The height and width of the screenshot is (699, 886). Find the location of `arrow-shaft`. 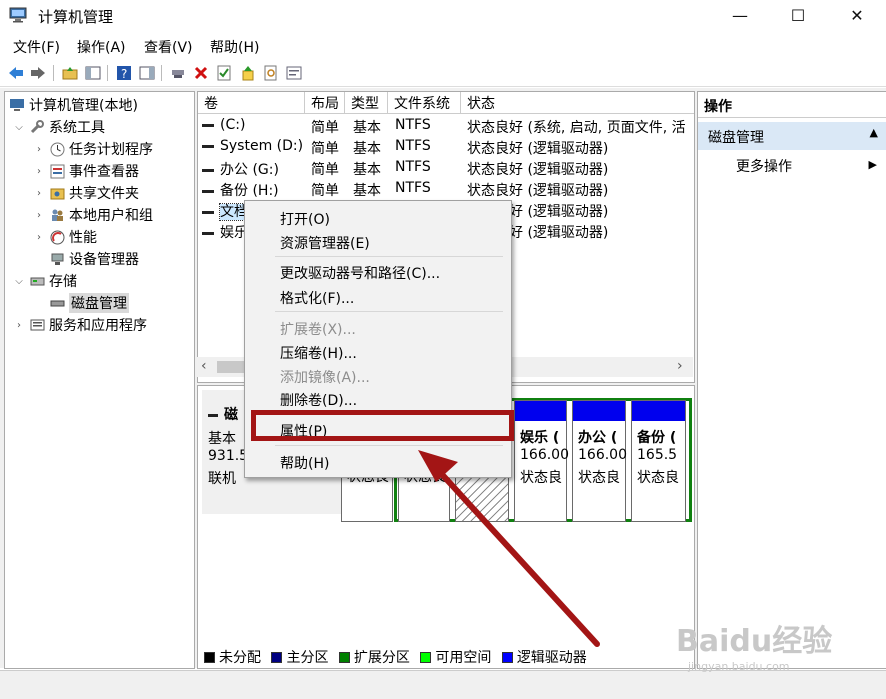

arrow-shaft is located at coordinates (517, 557).